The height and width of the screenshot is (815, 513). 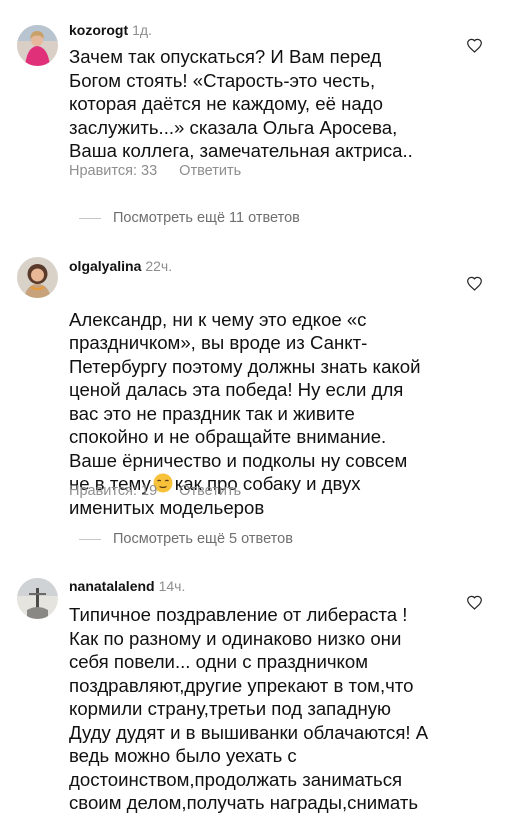 I want to click on view-more-replies: Посмотреть ещё 5 ответов, so click(x=186, y=539).